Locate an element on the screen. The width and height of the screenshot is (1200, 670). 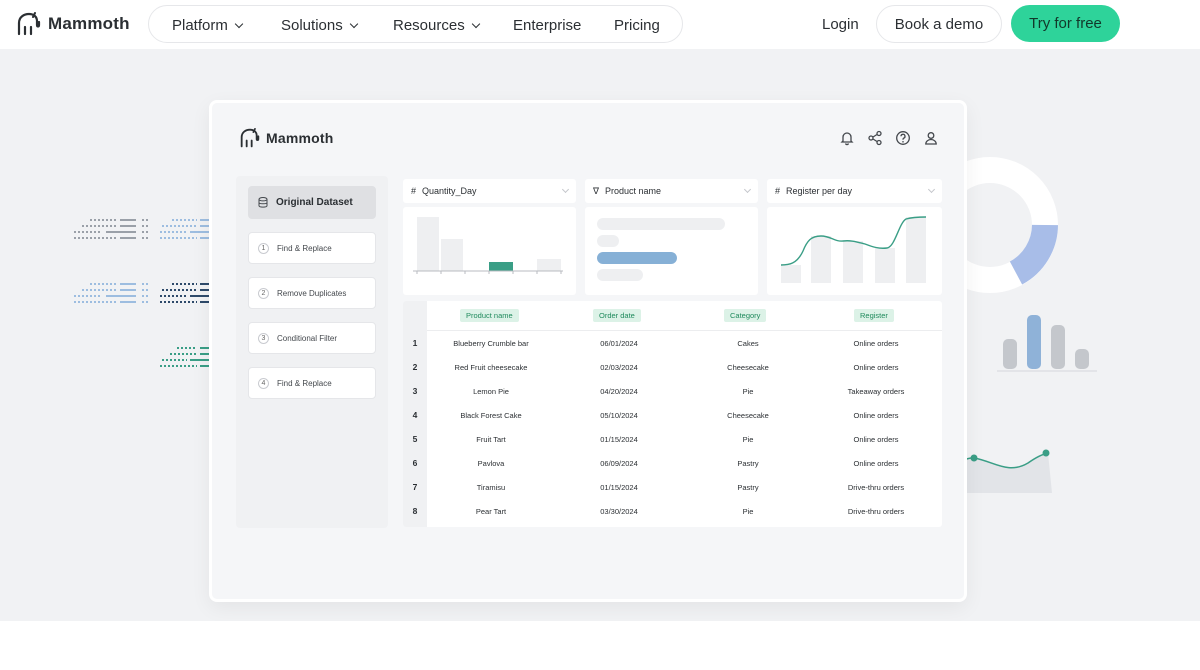
cell-product: Red Fruit cheesecake is located at coordinates (491, 367).